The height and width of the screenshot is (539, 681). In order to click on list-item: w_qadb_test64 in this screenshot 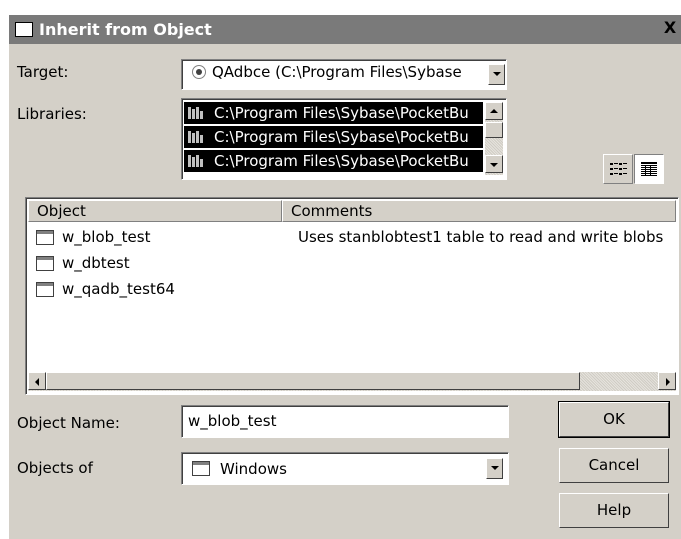, I will do `click(356, 289)`.